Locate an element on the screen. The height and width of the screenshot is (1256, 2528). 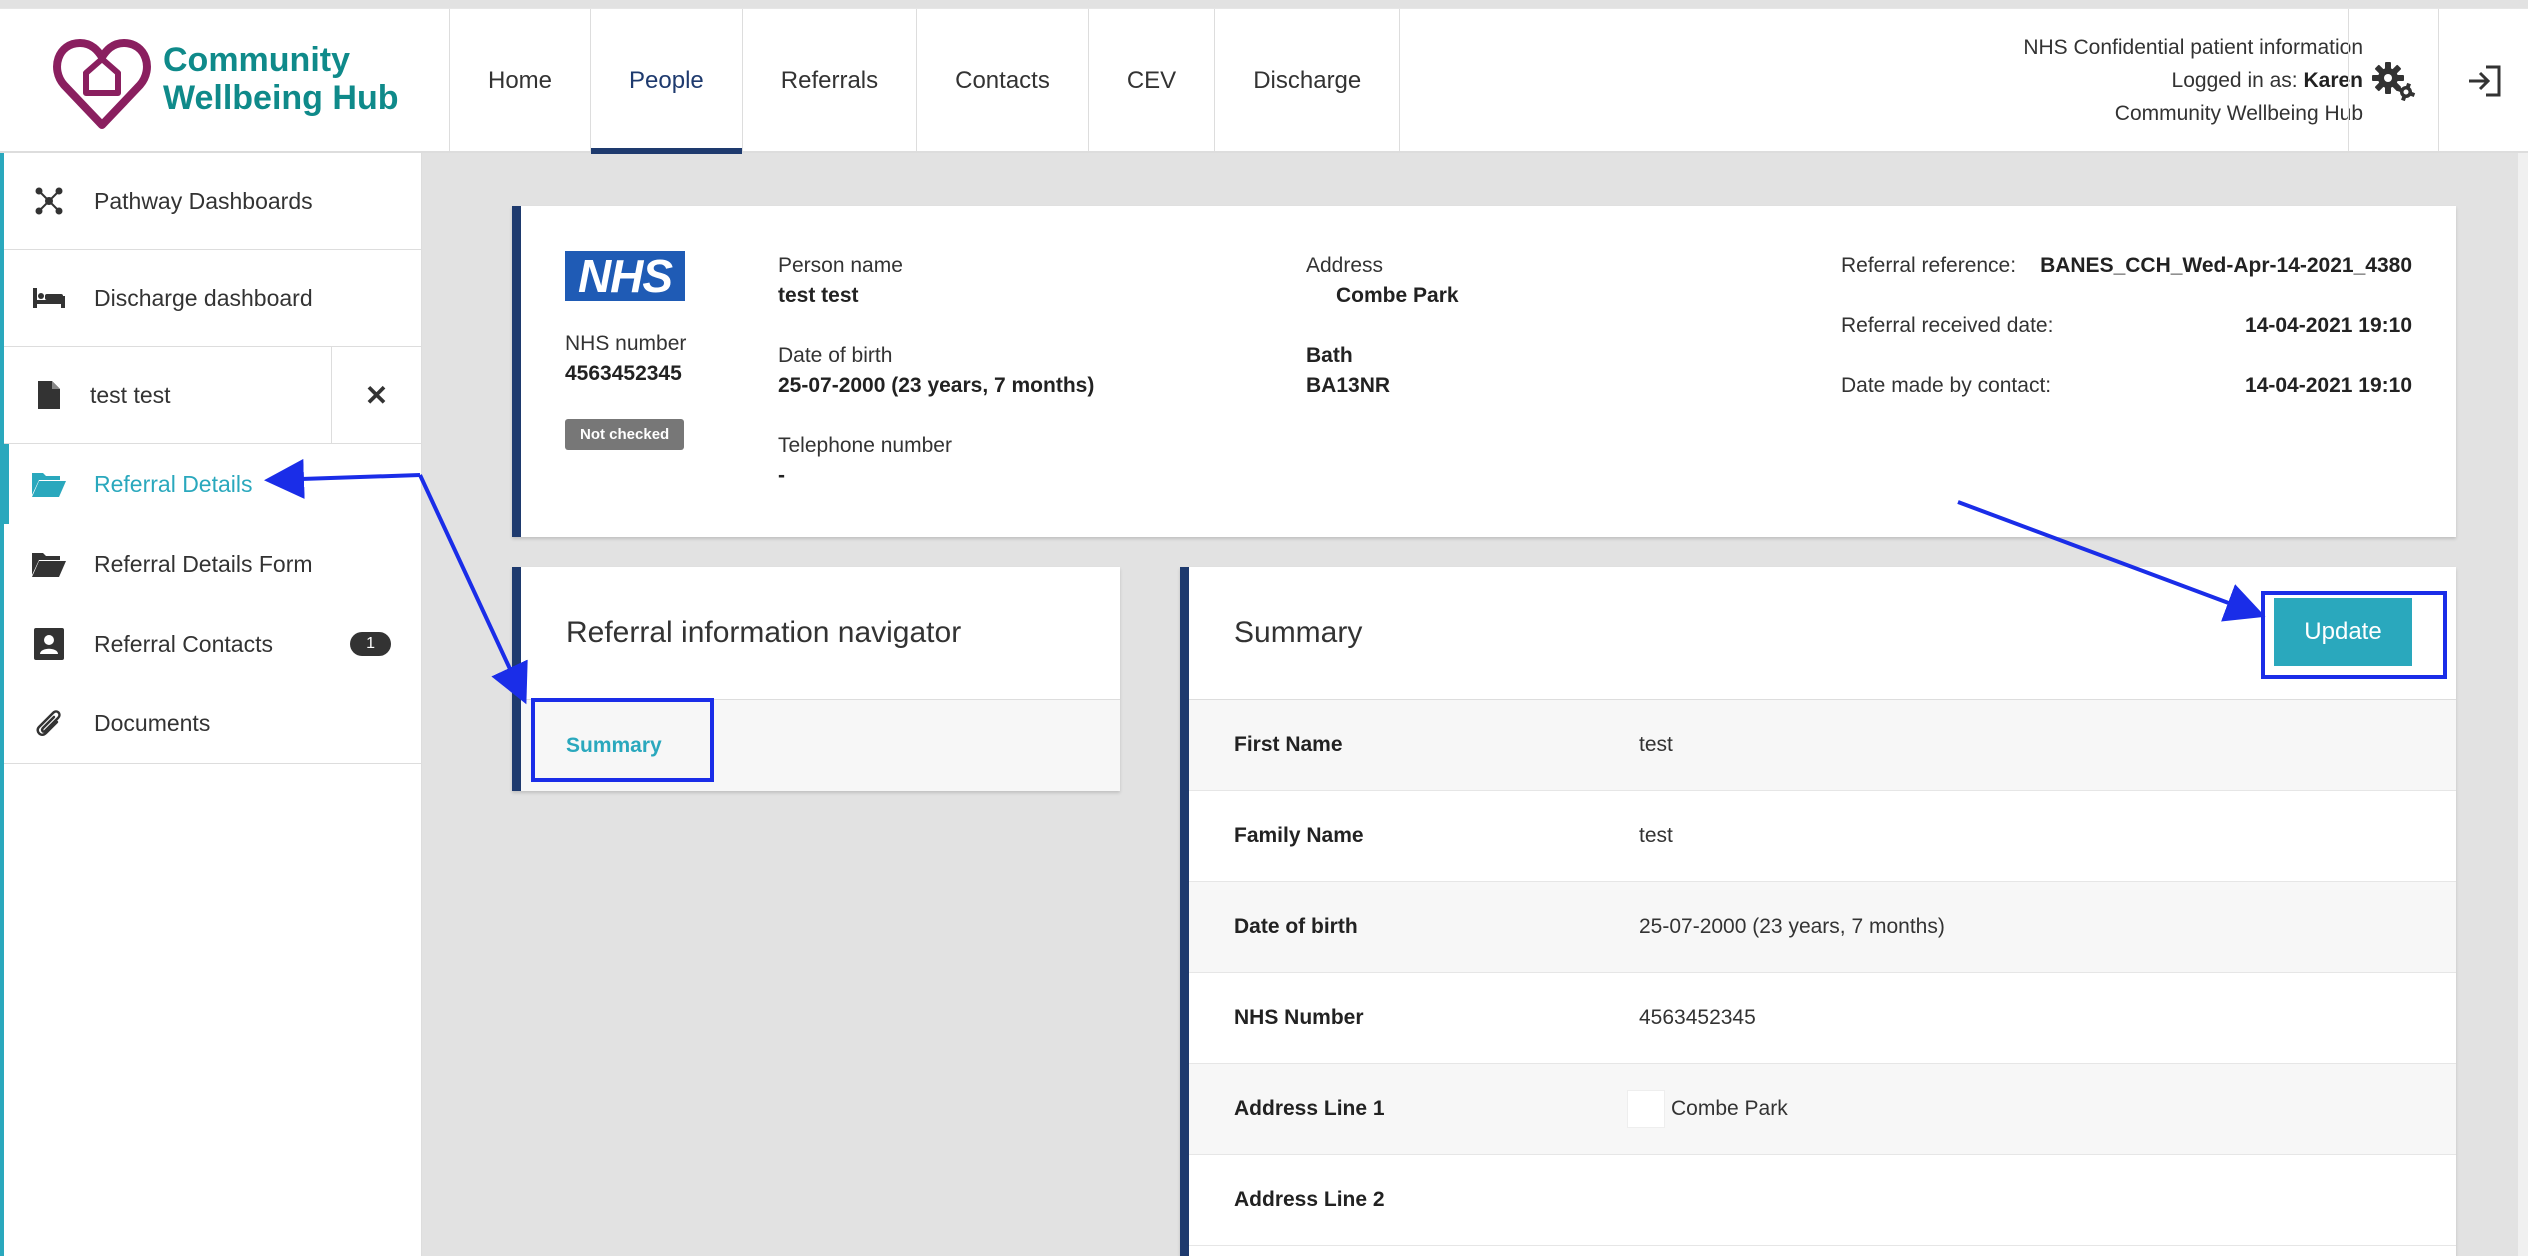
heart-house-icon is located at coordinates (102, 84).